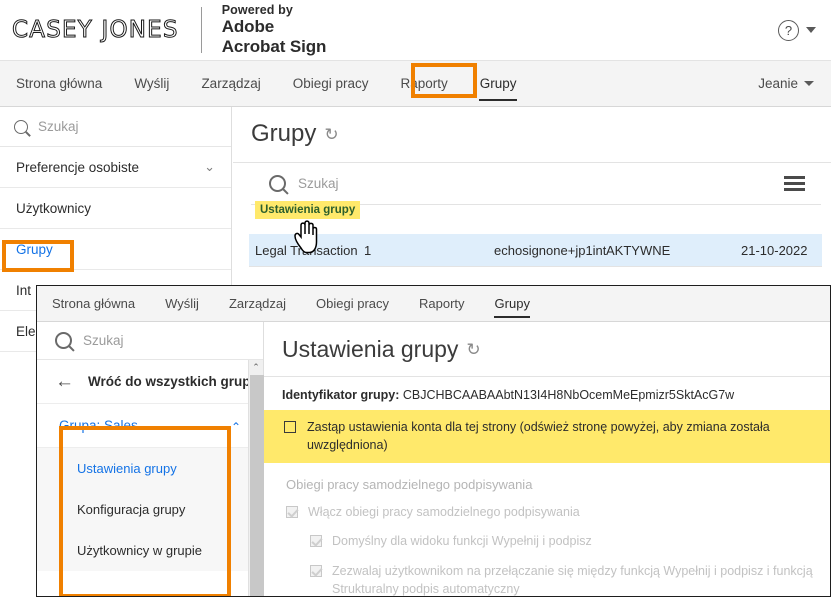 The height and width of the screenshot is (597, 831). What do you see at coordinates (778, 83) in the screenshot?
I see `user-name-label: Jeanie` at bounding box center [778, 83].